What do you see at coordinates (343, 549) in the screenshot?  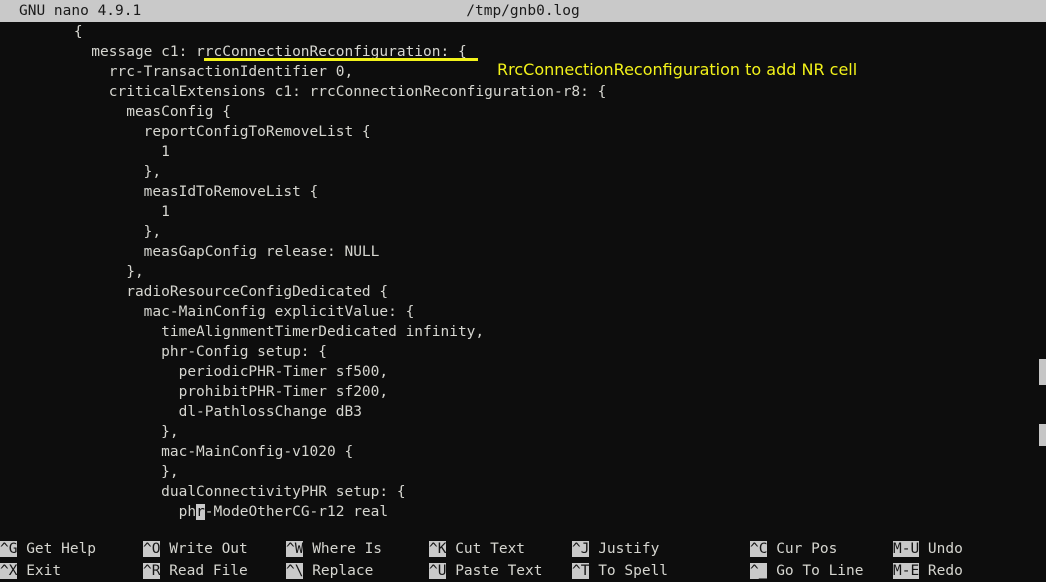 I see `shortcut-label: Where Is` at bounding box center [343, 549].